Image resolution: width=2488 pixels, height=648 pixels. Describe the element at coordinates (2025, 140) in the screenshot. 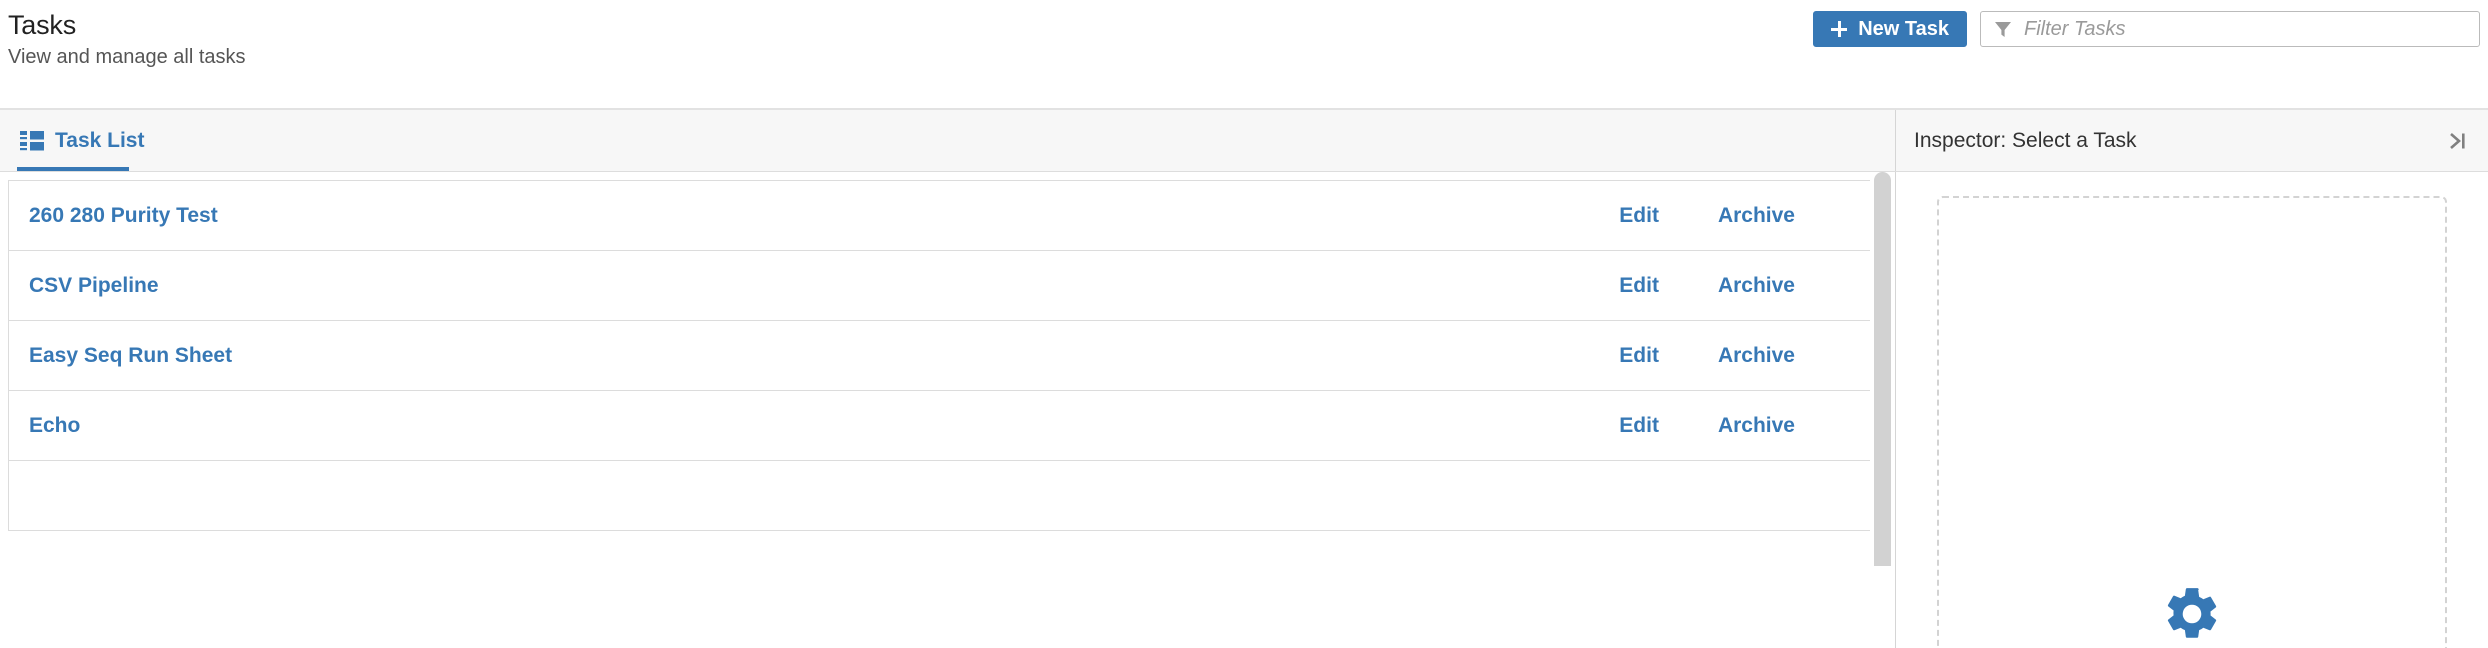

I see `inspector-title: Inspector: Select a Task` at that location.